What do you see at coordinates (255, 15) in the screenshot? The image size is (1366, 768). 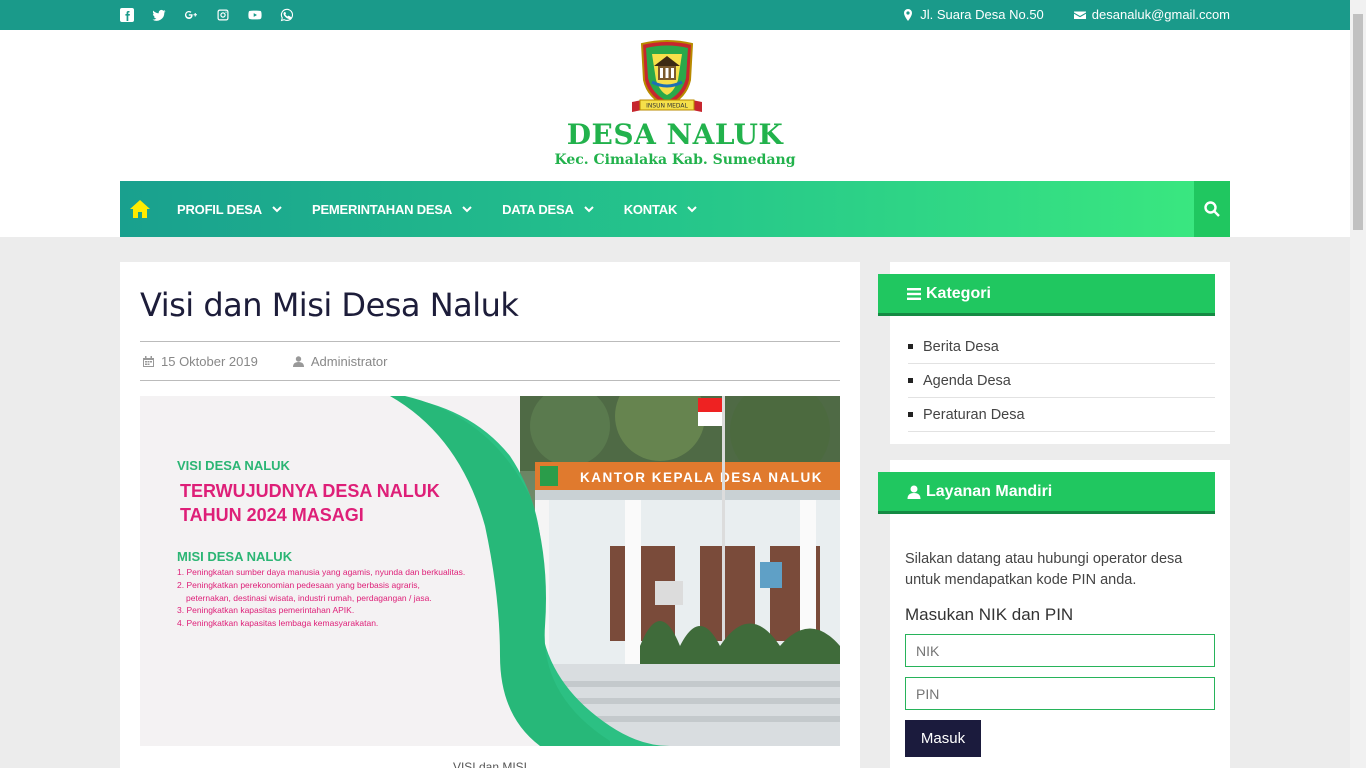 I see `youtube-icon` at bounding box center [255, 15].